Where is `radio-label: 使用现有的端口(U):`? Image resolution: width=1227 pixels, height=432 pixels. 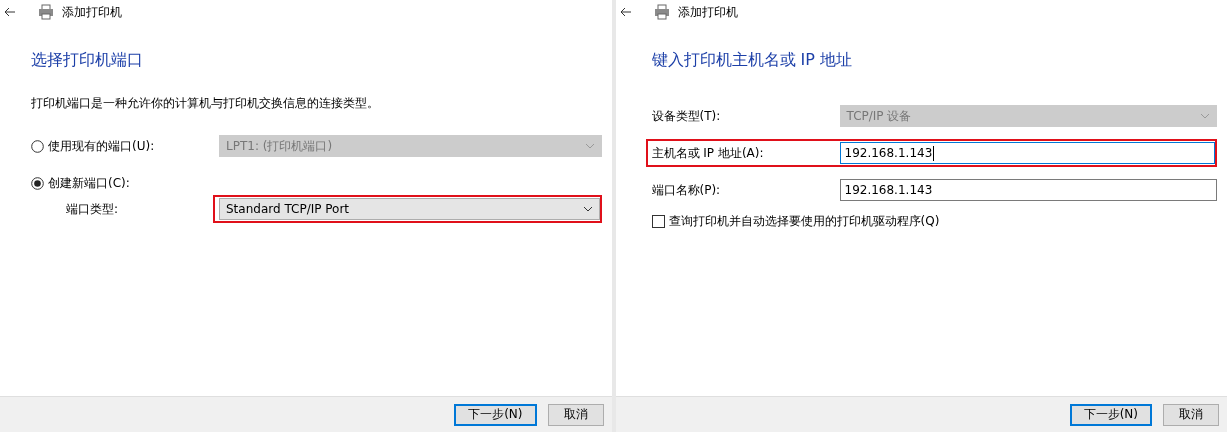
radio-label: 使用现有的端口(U): is located at coordinates (101, 146).